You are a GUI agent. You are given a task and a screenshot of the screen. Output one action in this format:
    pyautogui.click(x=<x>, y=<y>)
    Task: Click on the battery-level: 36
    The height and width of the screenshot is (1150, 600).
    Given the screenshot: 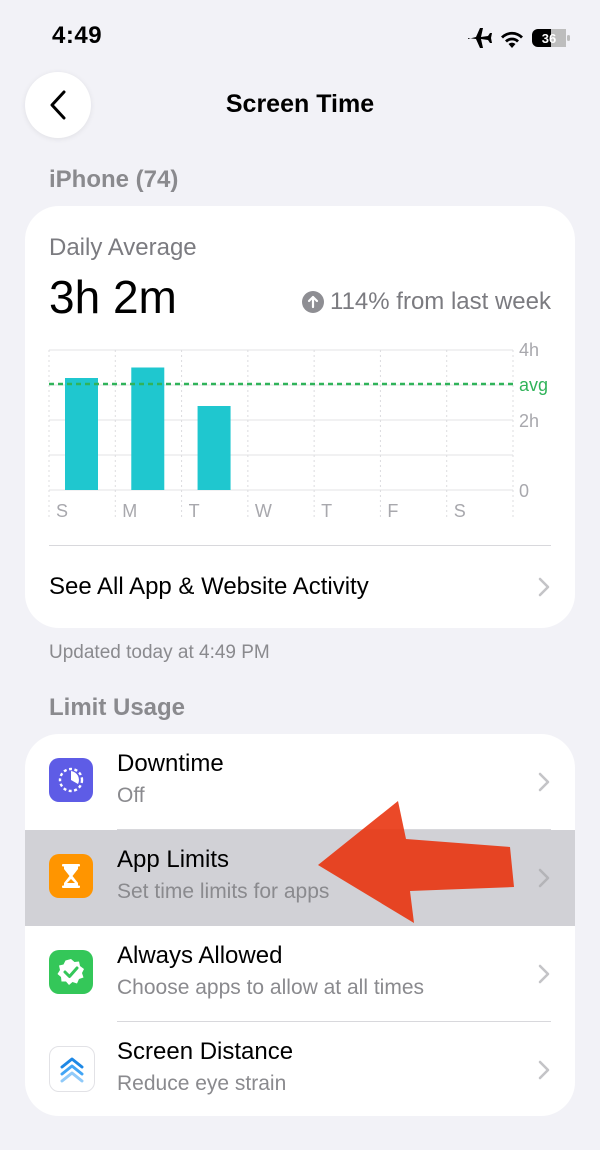 What is the action you would take?
    pyautogui.click(x=549, y=38)
    